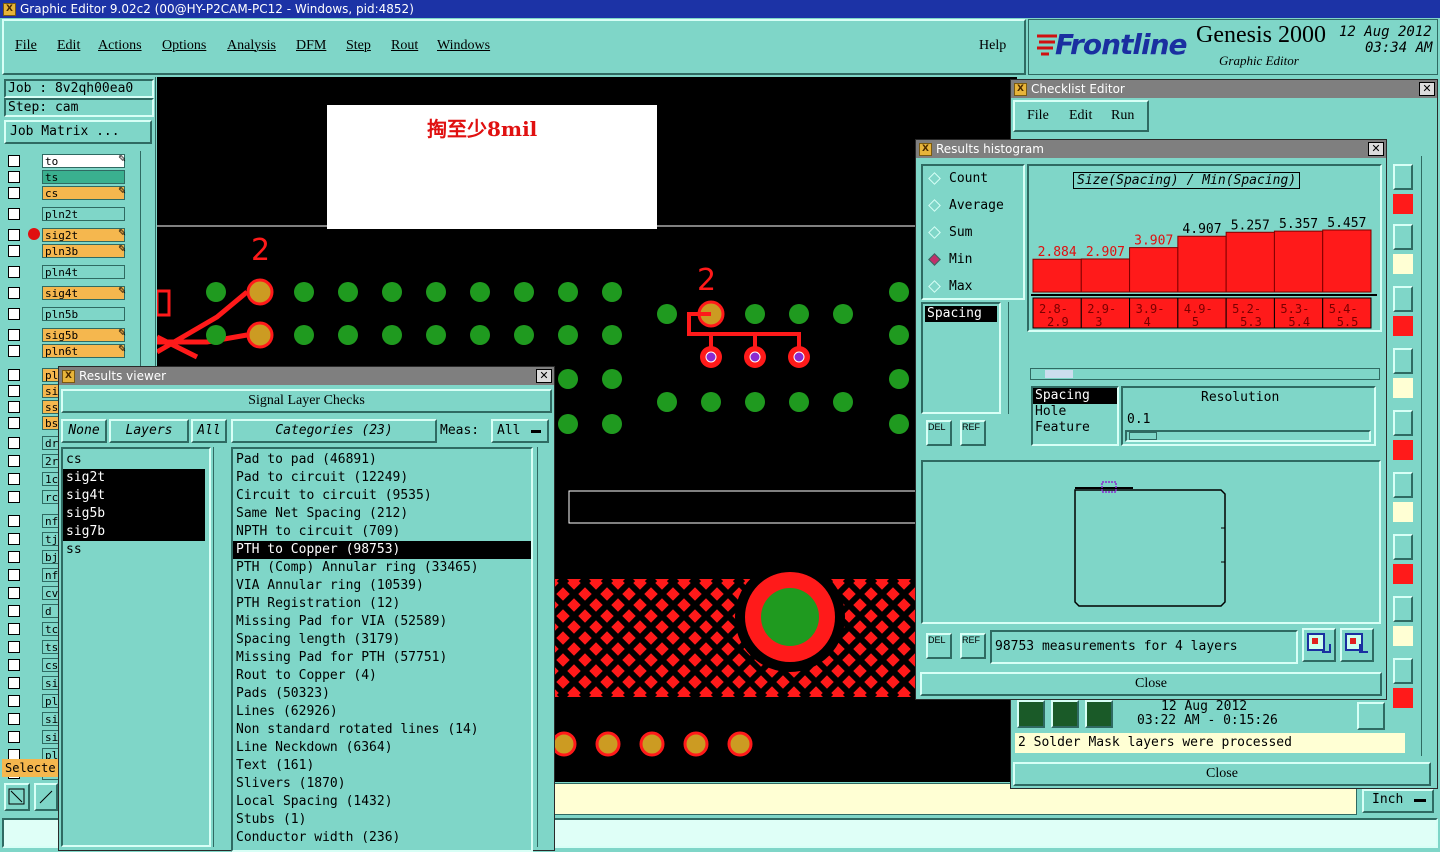 The image size is (1440, 852). I want to click on layer-row-hidden: bs, so click(34, 422).